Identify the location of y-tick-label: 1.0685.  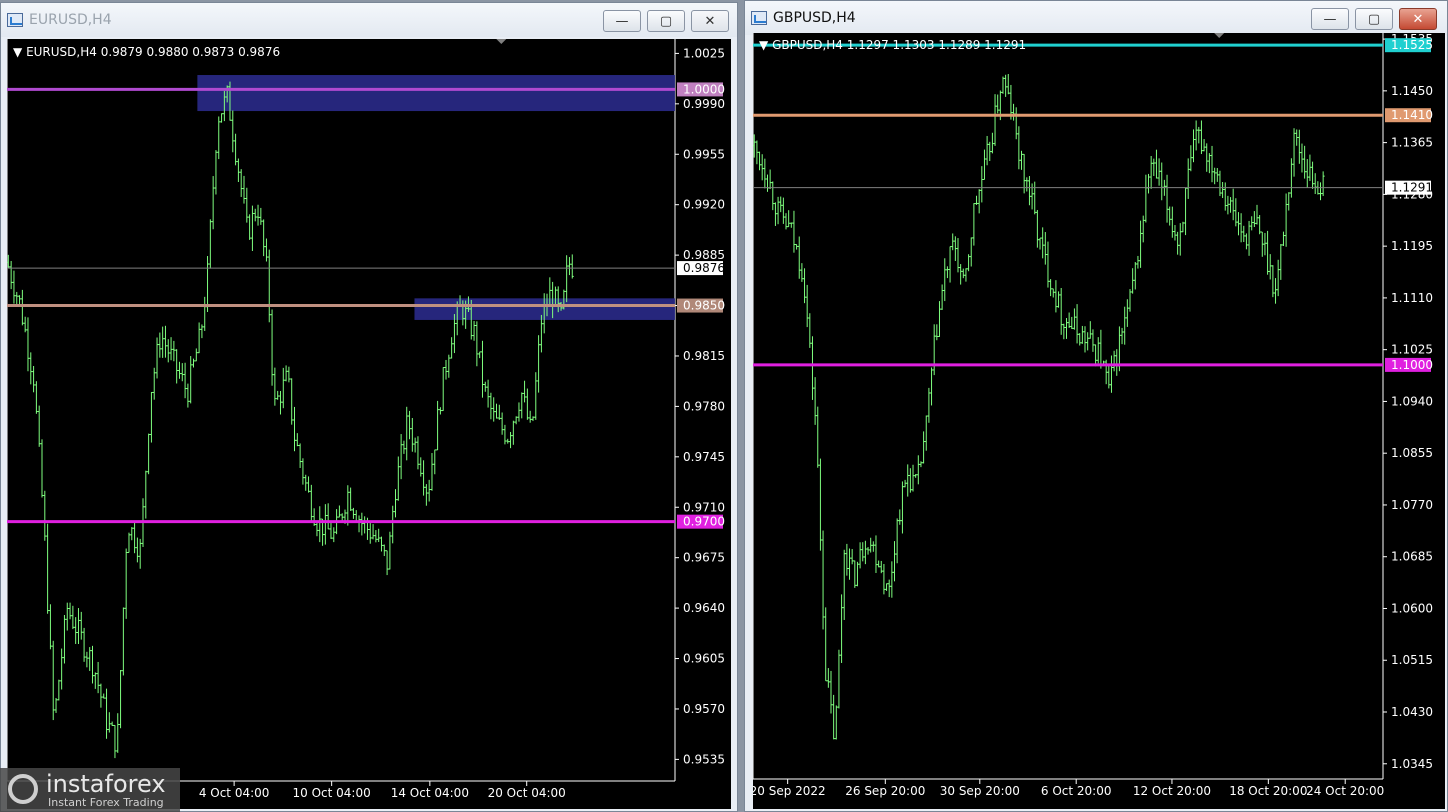
(1412, 557).